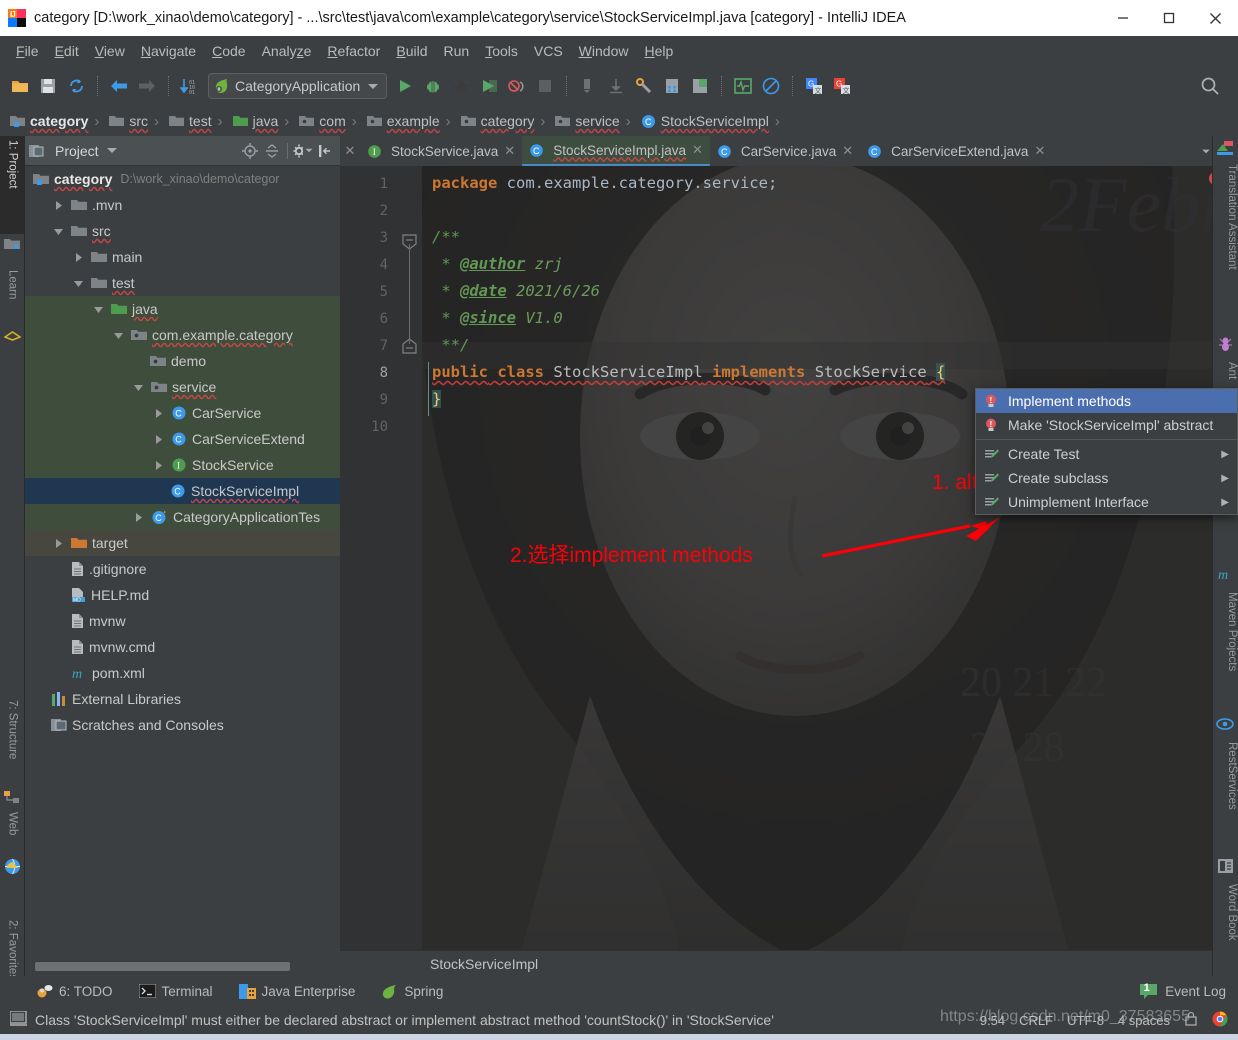 The height and width of the screenshot is (1040, 1238). I want to click on stop-icon, so click(517, 86).